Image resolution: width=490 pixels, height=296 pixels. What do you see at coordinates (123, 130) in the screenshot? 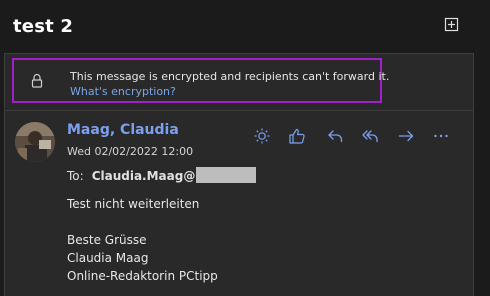
I see `sender-name: Maag, Claudia` at bounding box center [123, 130].